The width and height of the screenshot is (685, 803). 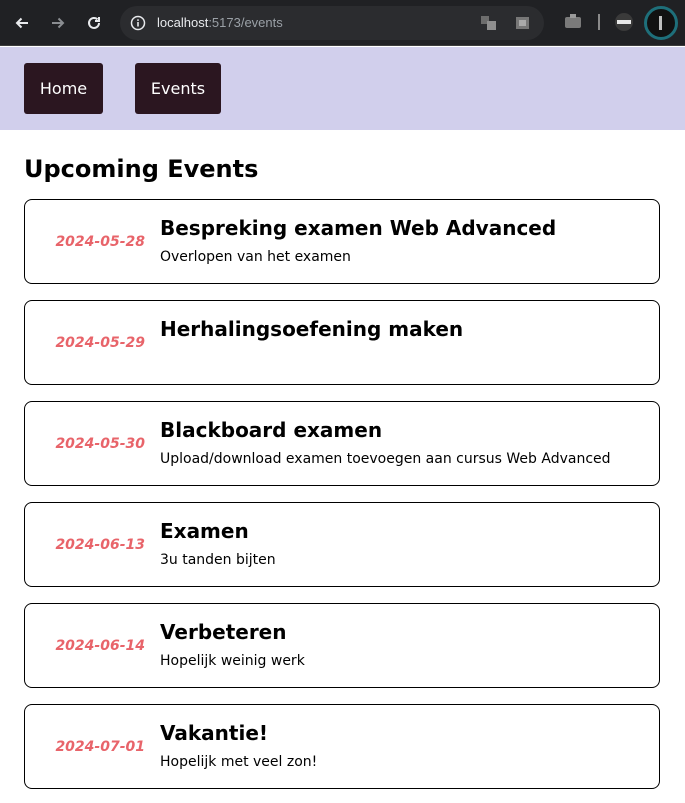 I want to click on reload-icon, so click(x=94, y=22).